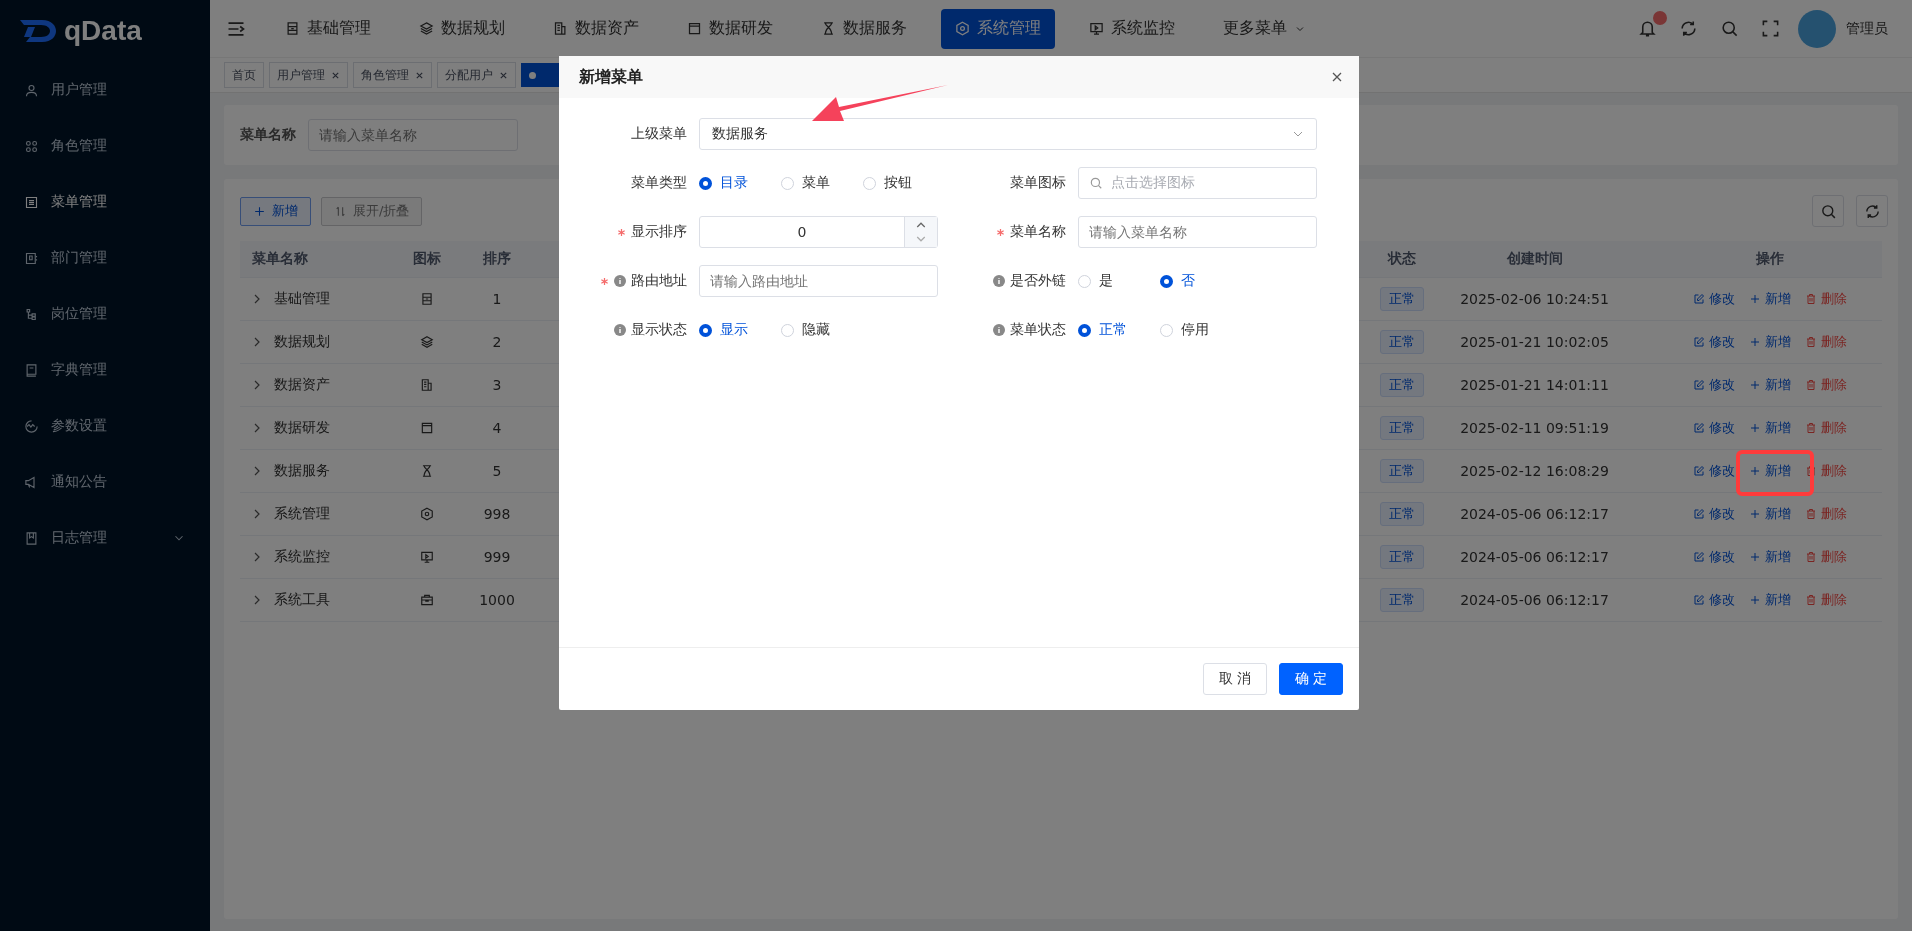 This screenshot has width=1912, height=931. What do you see at coordinates (864, 28) in the screenshot?
I see `nav-tab: 数据服务` at bounding box center [864, 28].